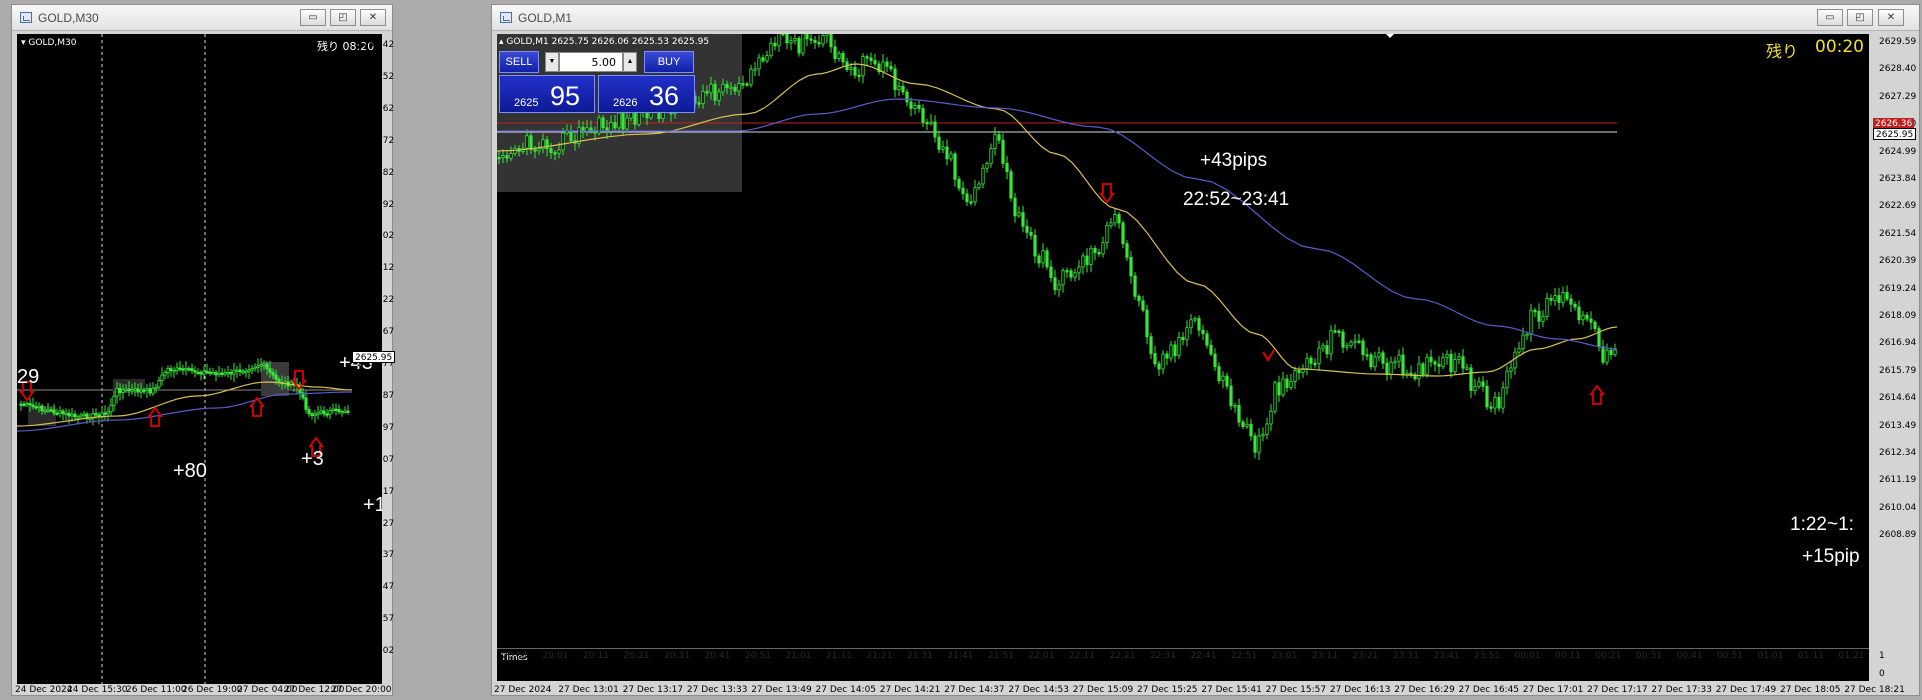  What do you see at coordinates (1365, 656) in the screenshot?
I see `indicator-tick: 23:21` at bounding box center [1365, 656].